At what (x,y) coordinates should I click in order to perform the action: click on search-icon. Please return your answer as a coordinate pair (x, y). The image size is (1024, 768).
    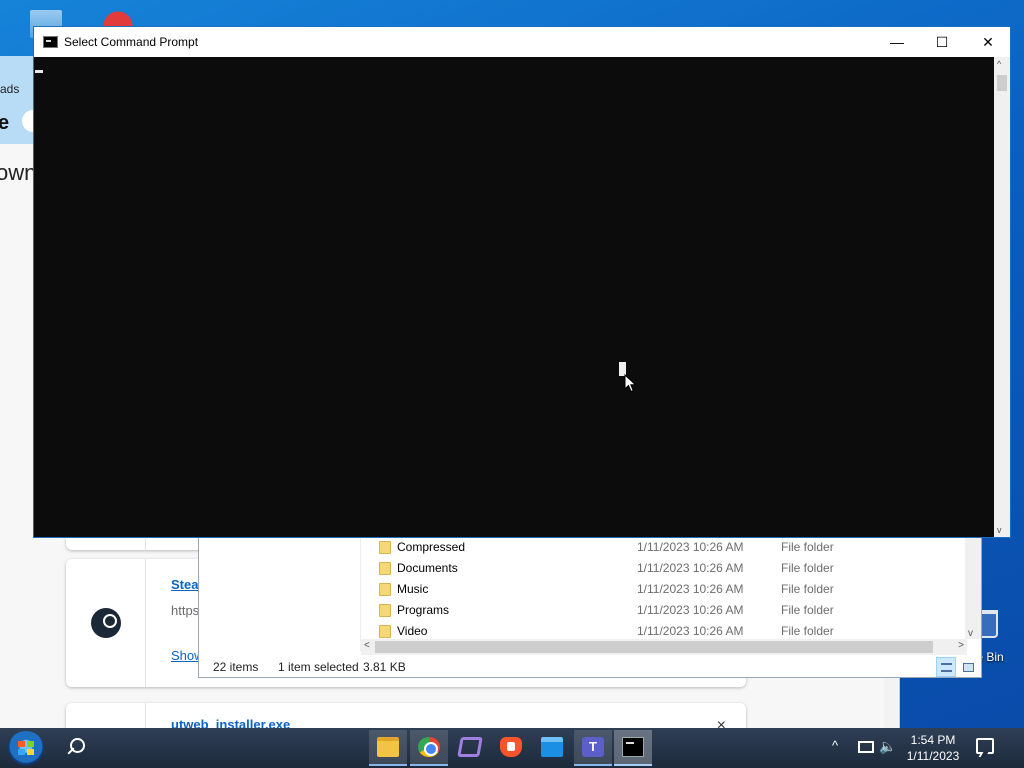
    Looking at the image, I should click on (76, 748).